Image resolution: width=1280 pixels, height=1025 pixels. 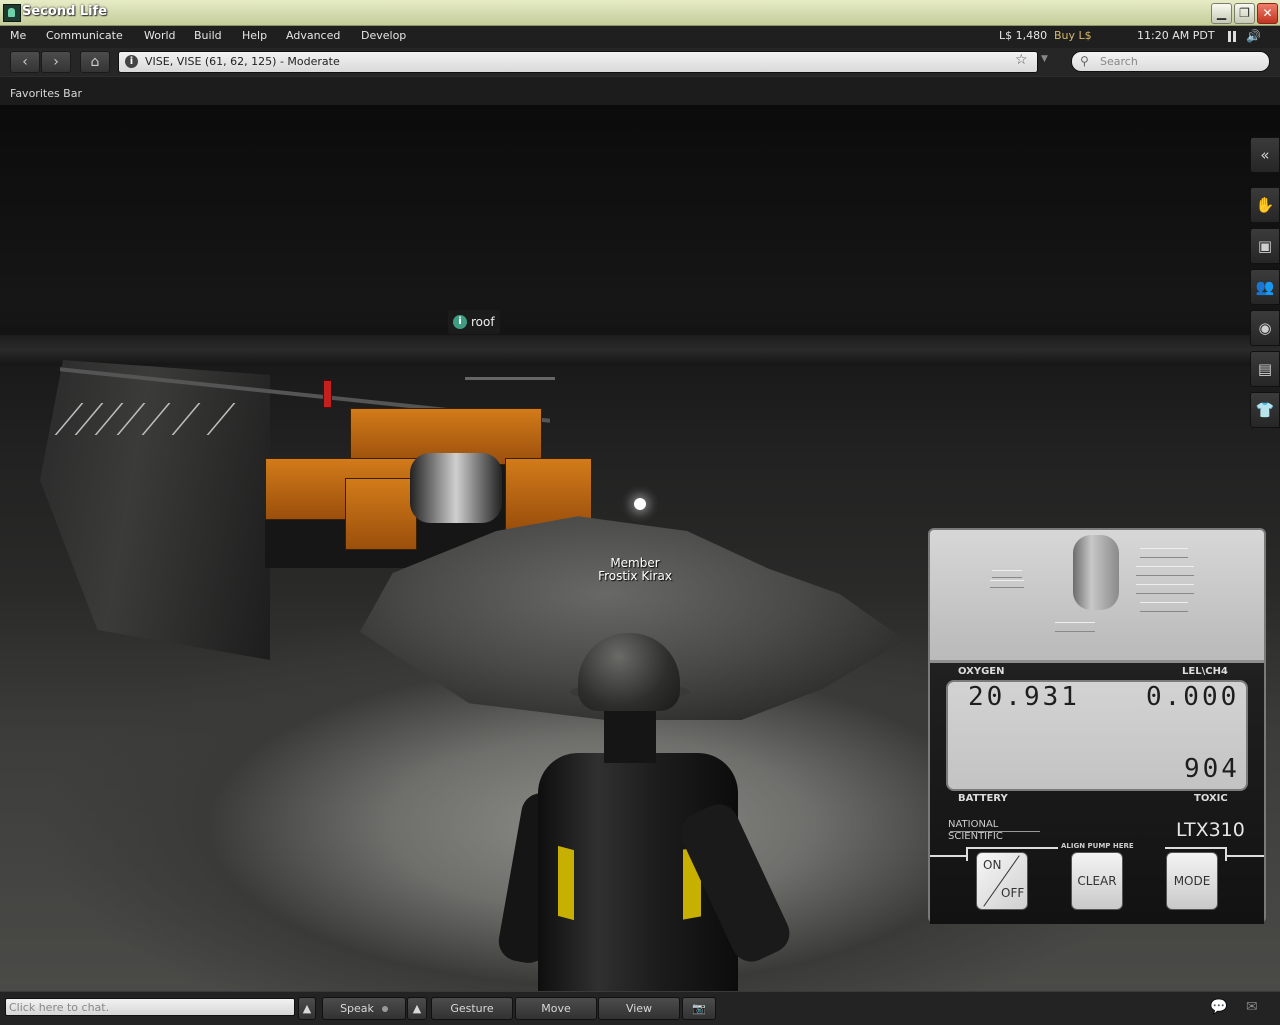 I want to click on mode-button: MODE, so click(x=1192, y=881).